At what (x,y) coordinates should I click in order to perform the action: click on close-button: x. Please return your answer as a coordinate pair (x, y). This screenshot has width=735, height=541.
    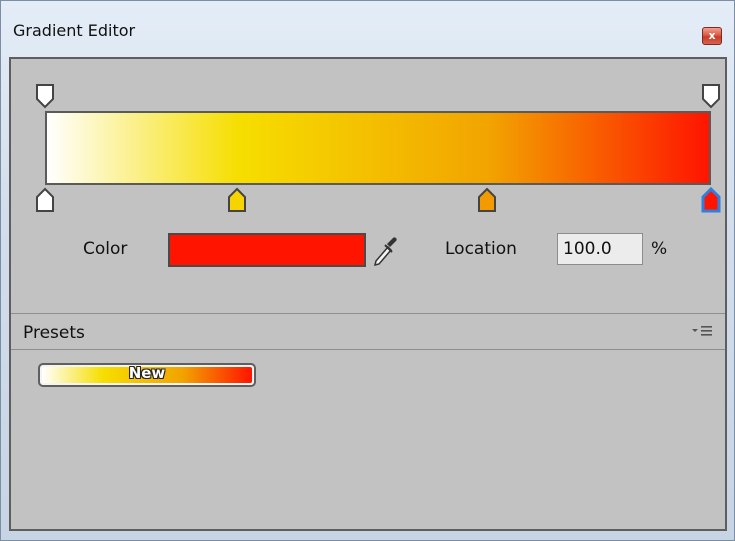
    Looking at the image, I should click on (712, 36).